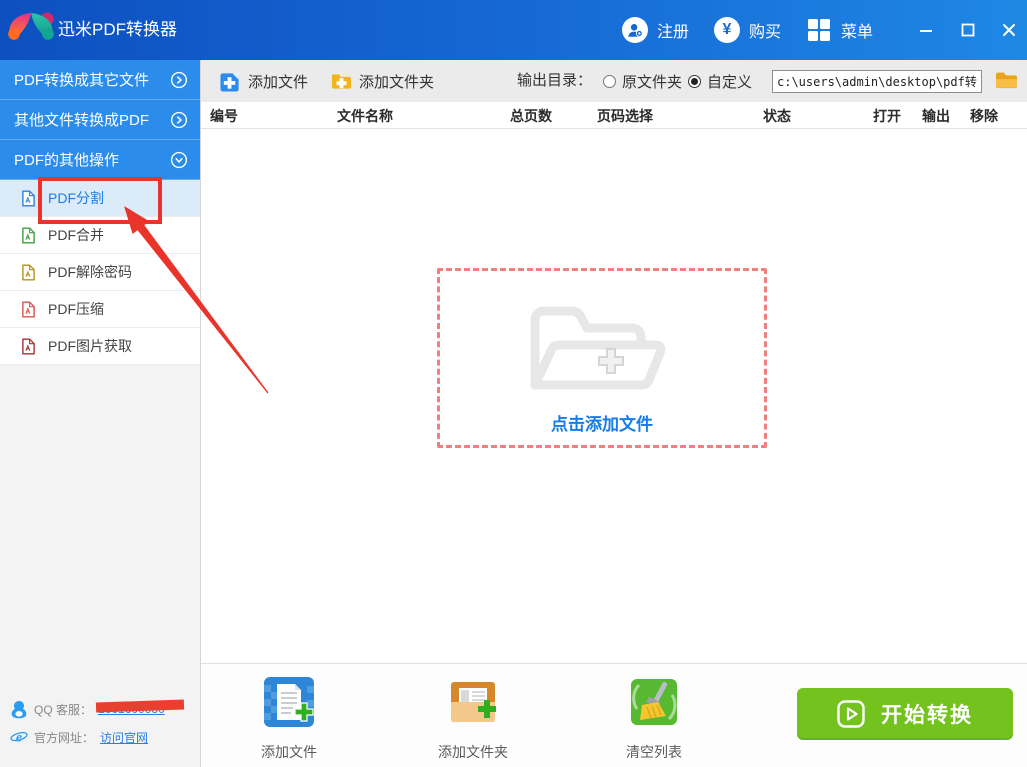  I want to click on output-dir-label: 输出目录：, so click(555, 80).